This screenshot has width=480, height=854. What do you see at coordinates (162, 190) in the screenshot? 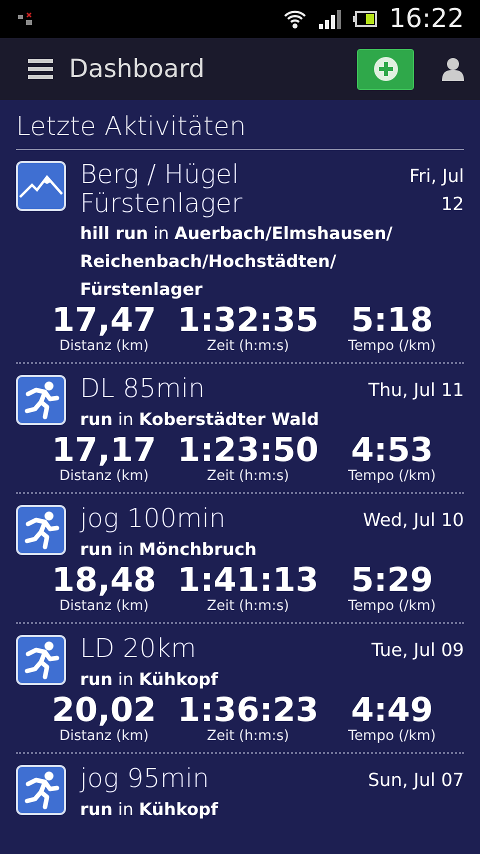
I see `activity-title: Berg / Hügel Fürstenlager` at bounding box center [162, 190].